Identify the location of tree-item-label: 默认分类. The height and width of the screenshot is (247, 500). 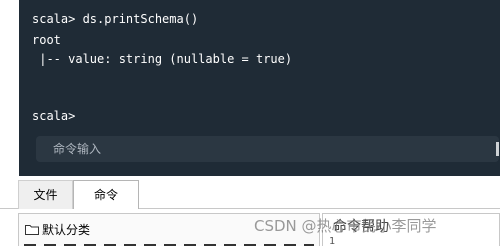
(66, 229).